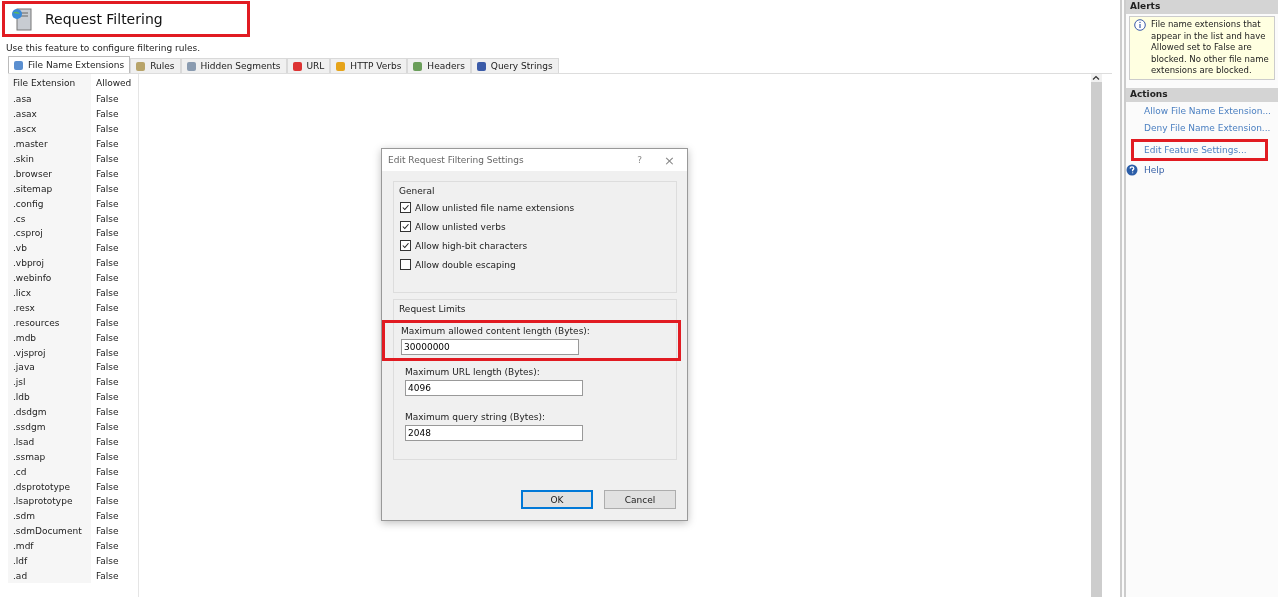  Describe the element at coordinates (233, 65) in the screenshot. I see `tab: Hidden Segments` at that location.